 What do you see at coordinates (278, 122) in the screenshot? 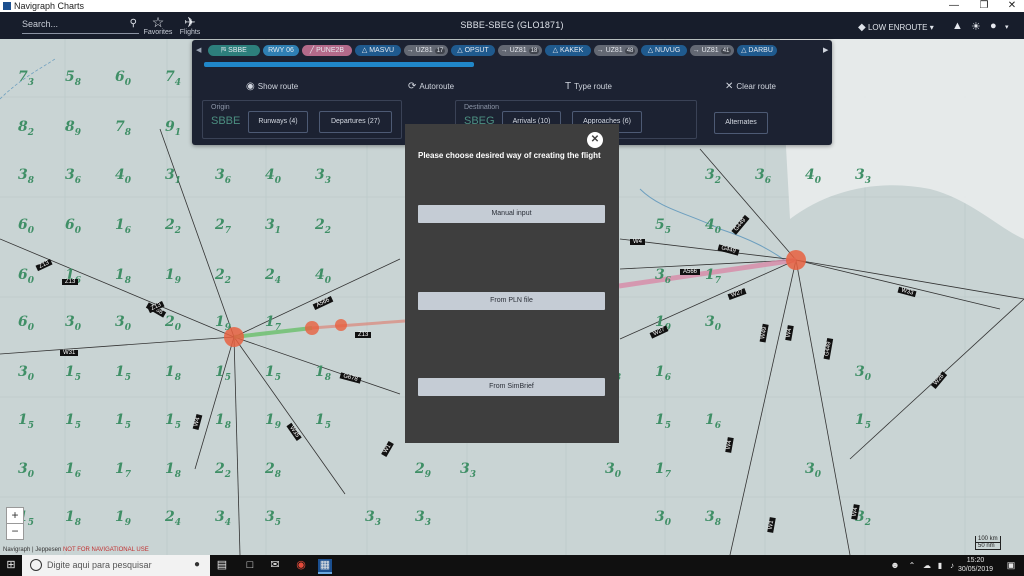
I see `runways-button: Runways (4)` at bounding box center [278, 122].